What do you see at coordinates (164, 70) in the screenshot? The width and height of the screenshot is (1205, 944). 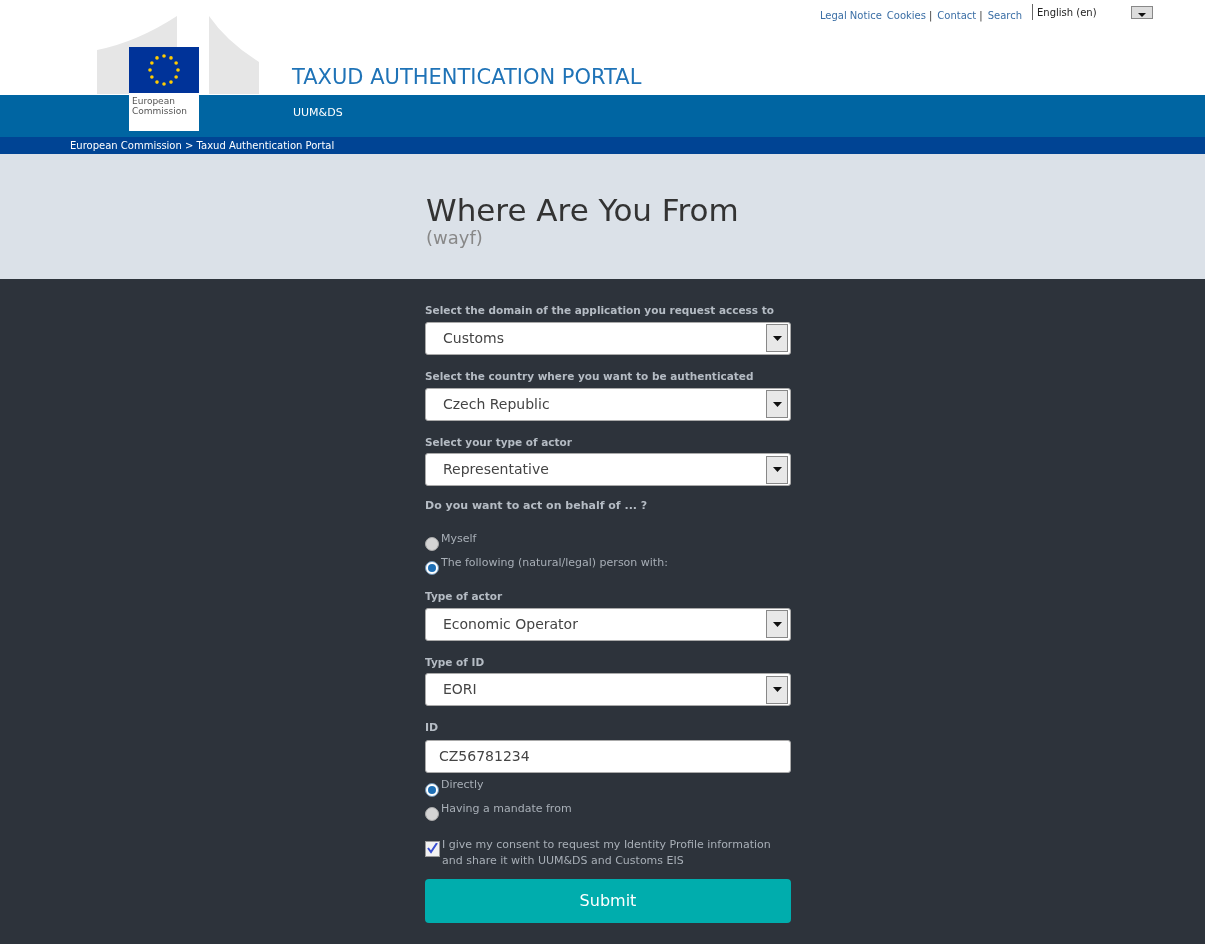 I see `eu-flag-icon` at bounding box center [164, 70].